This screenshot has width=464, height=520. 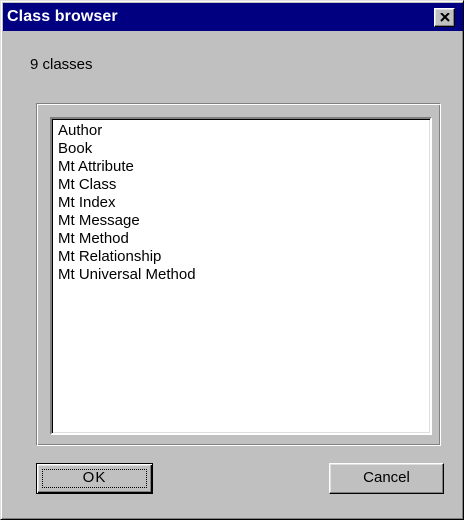 I want to click on ok-button-label: OK, so click(x=94, y=477).